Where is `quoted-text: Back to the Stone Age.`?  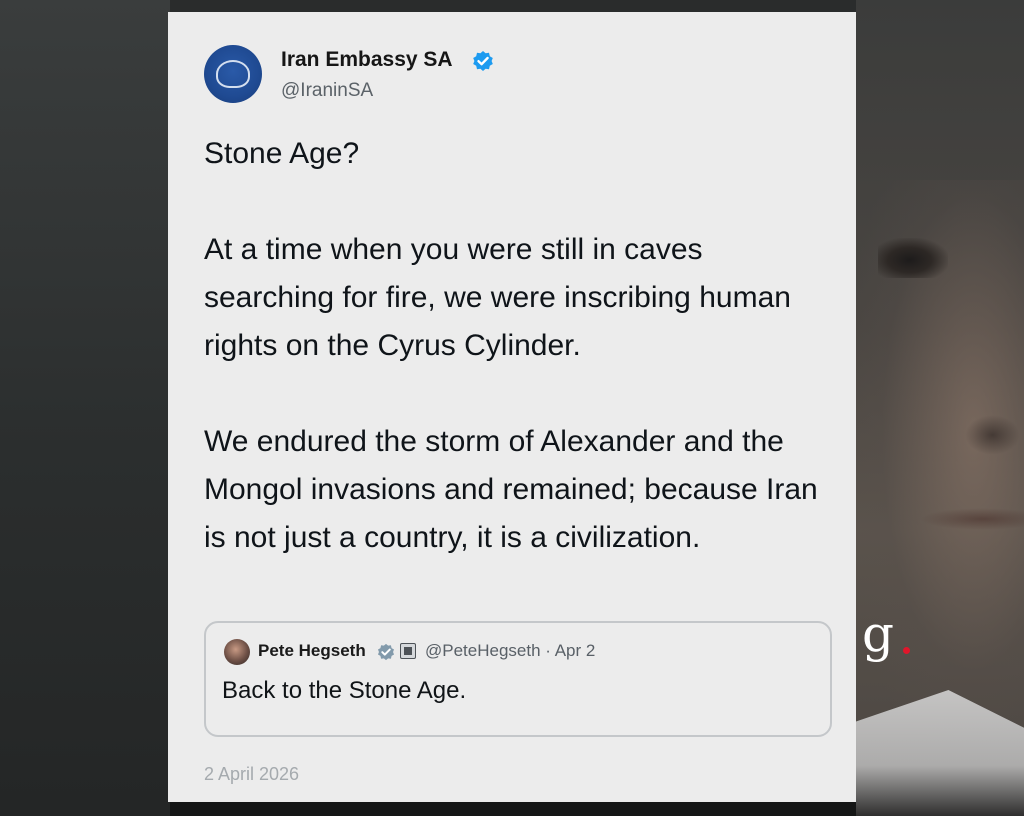
quoted-text: Back to the Stone Age. is located at coordinates (344, 690).